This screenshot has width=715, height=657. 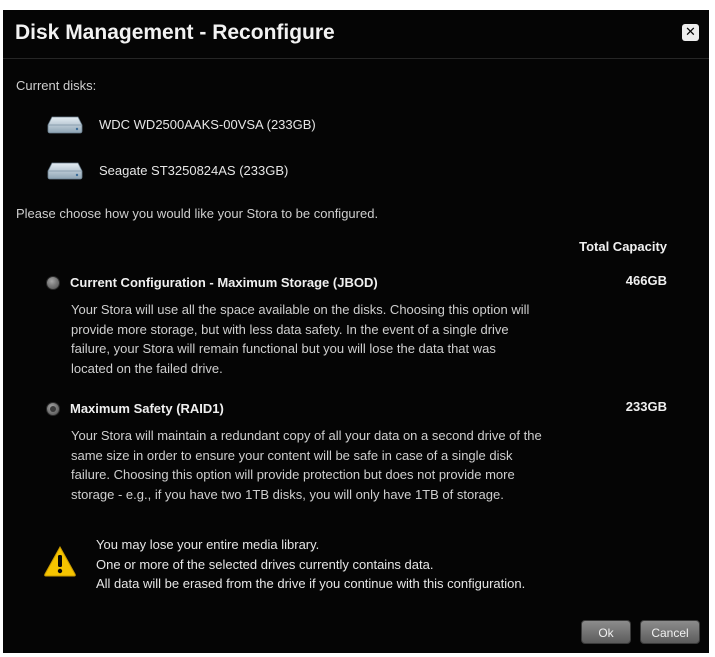 What do you see at coordinates (623, 246) in the screenshot?
I see `total-capacity-header: Total Capacity` at bounding box center [623, 246].